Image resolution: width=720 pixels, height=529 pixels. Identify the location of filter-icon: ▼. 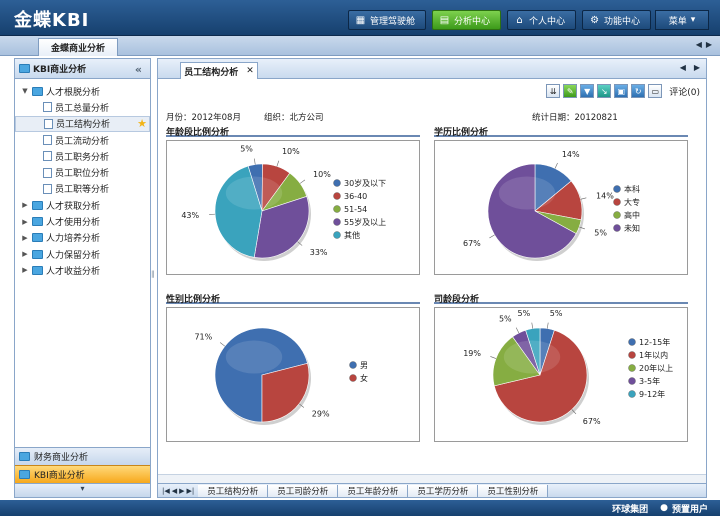
(587, 91).